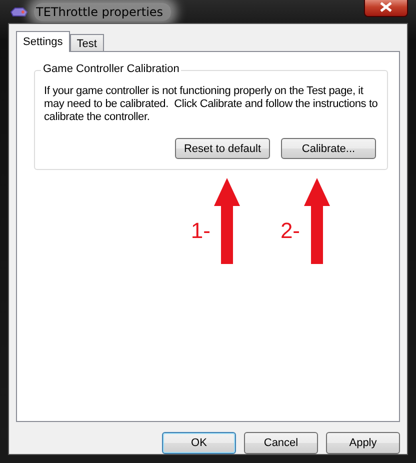  Describe the element at coordinates (281, 443) in the screenshot. I see `dialog-button: Cancel` at that location.